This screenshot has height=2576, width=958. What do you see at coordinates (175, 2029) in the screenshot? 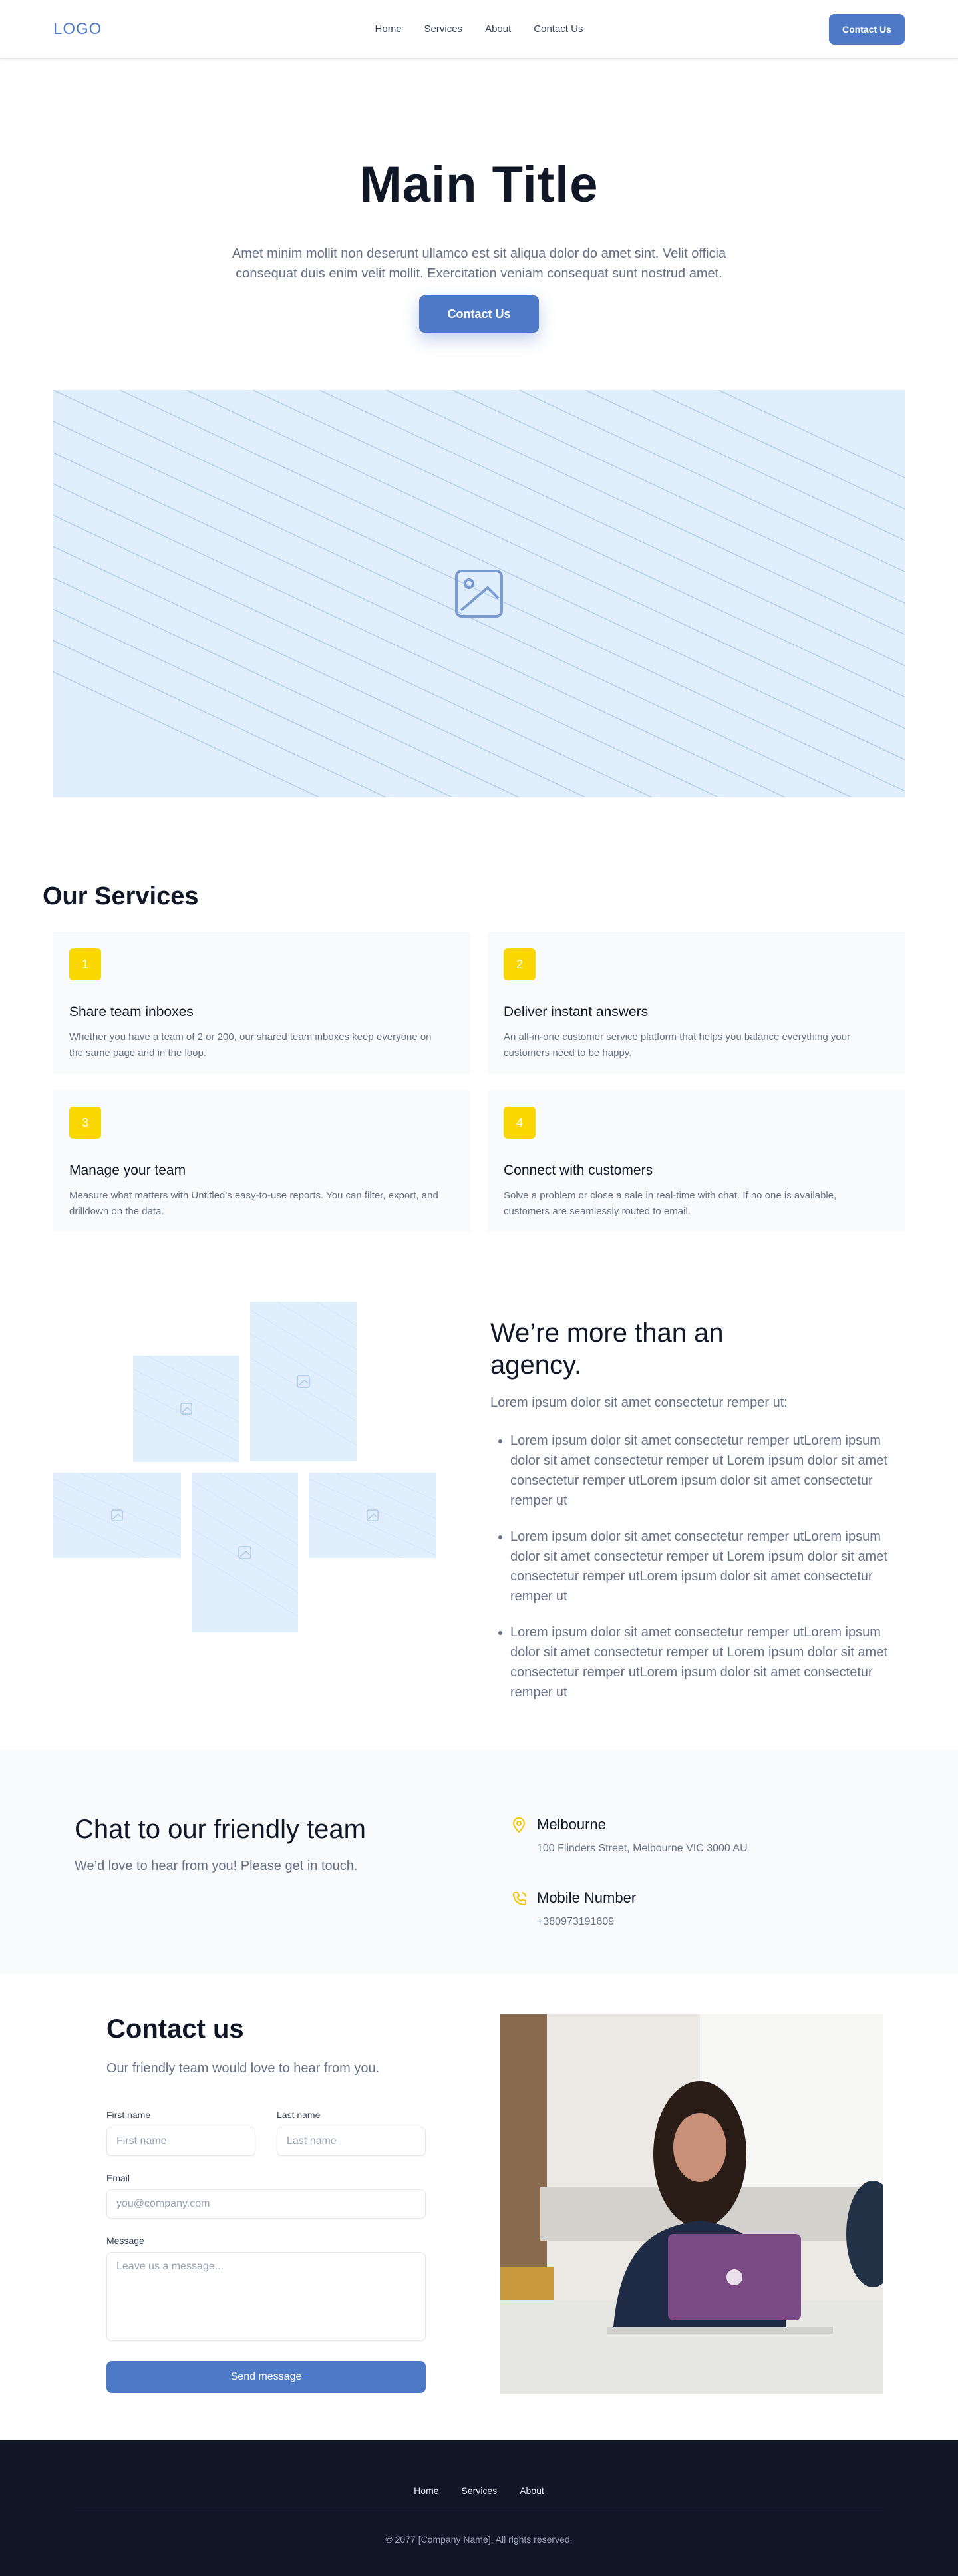
I see `contact-title: Contact us` at bounding box center [175, 2029].